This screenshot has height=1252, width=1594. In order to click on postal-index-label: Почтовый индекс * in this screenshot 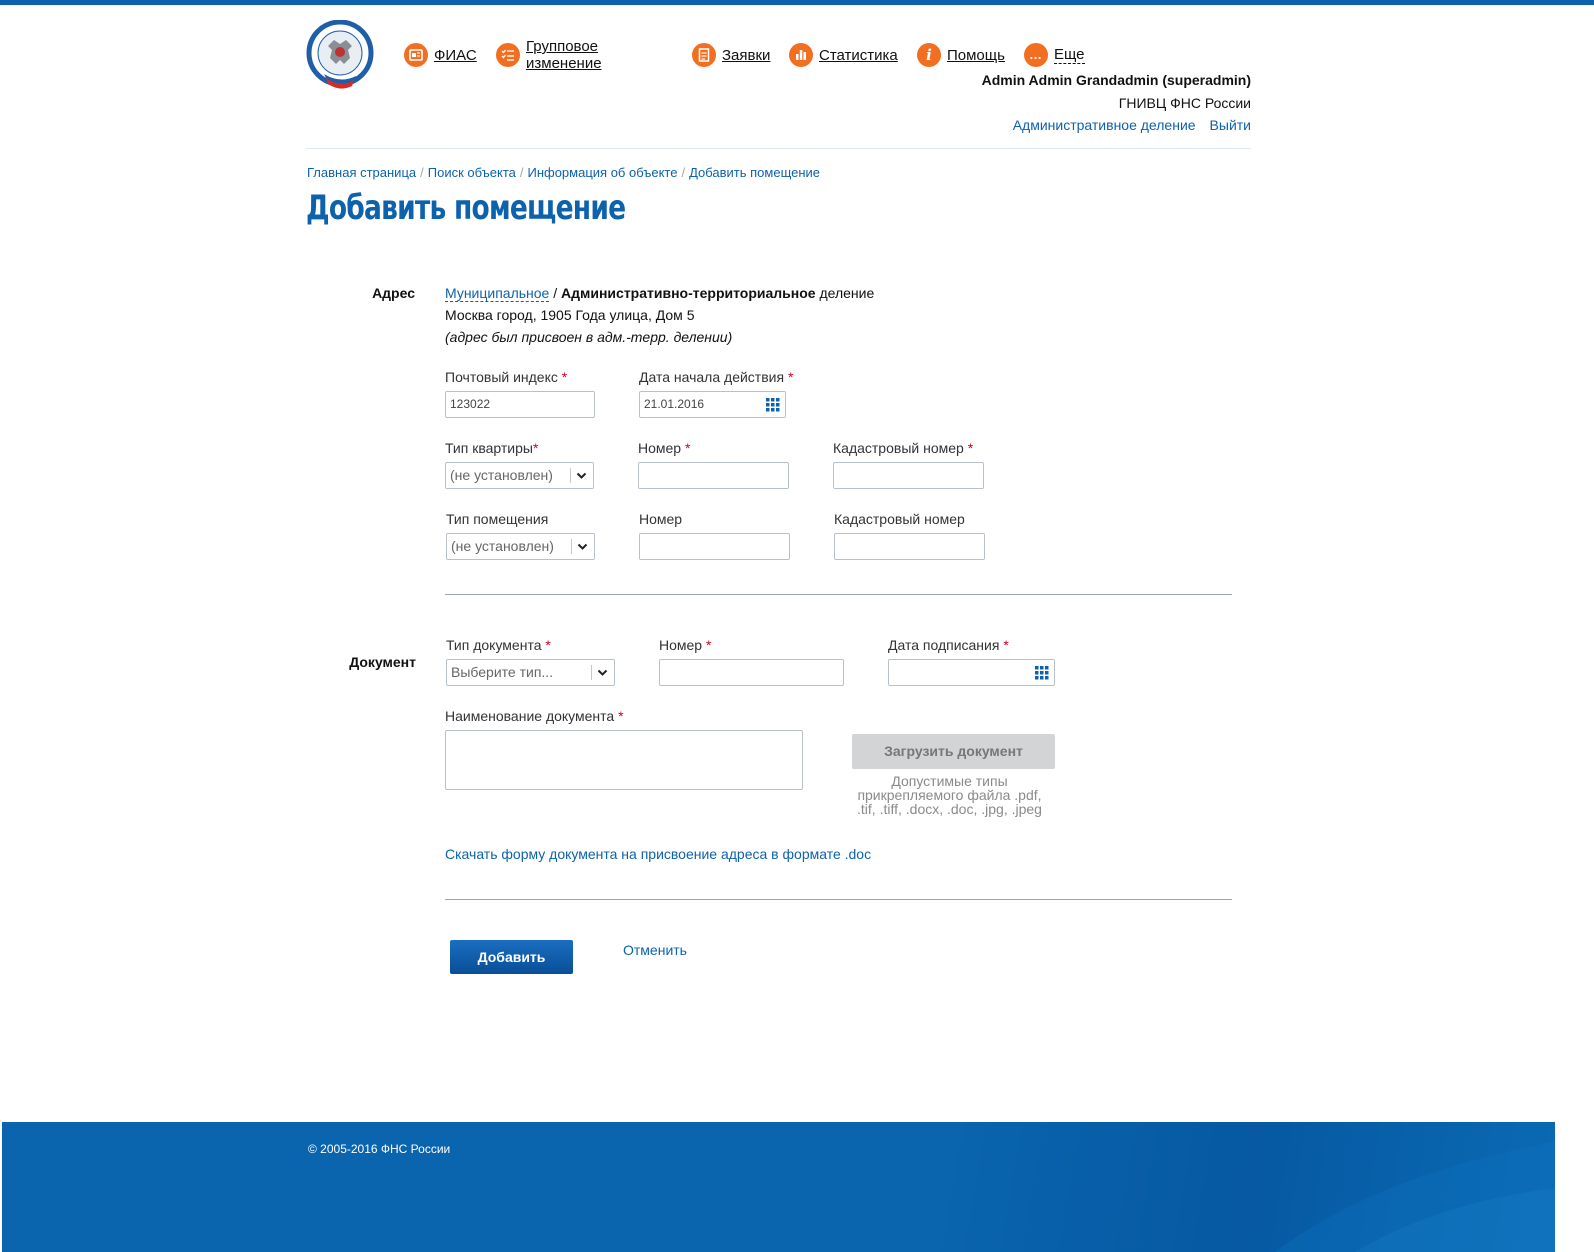, I will do `click(506, 377)`.